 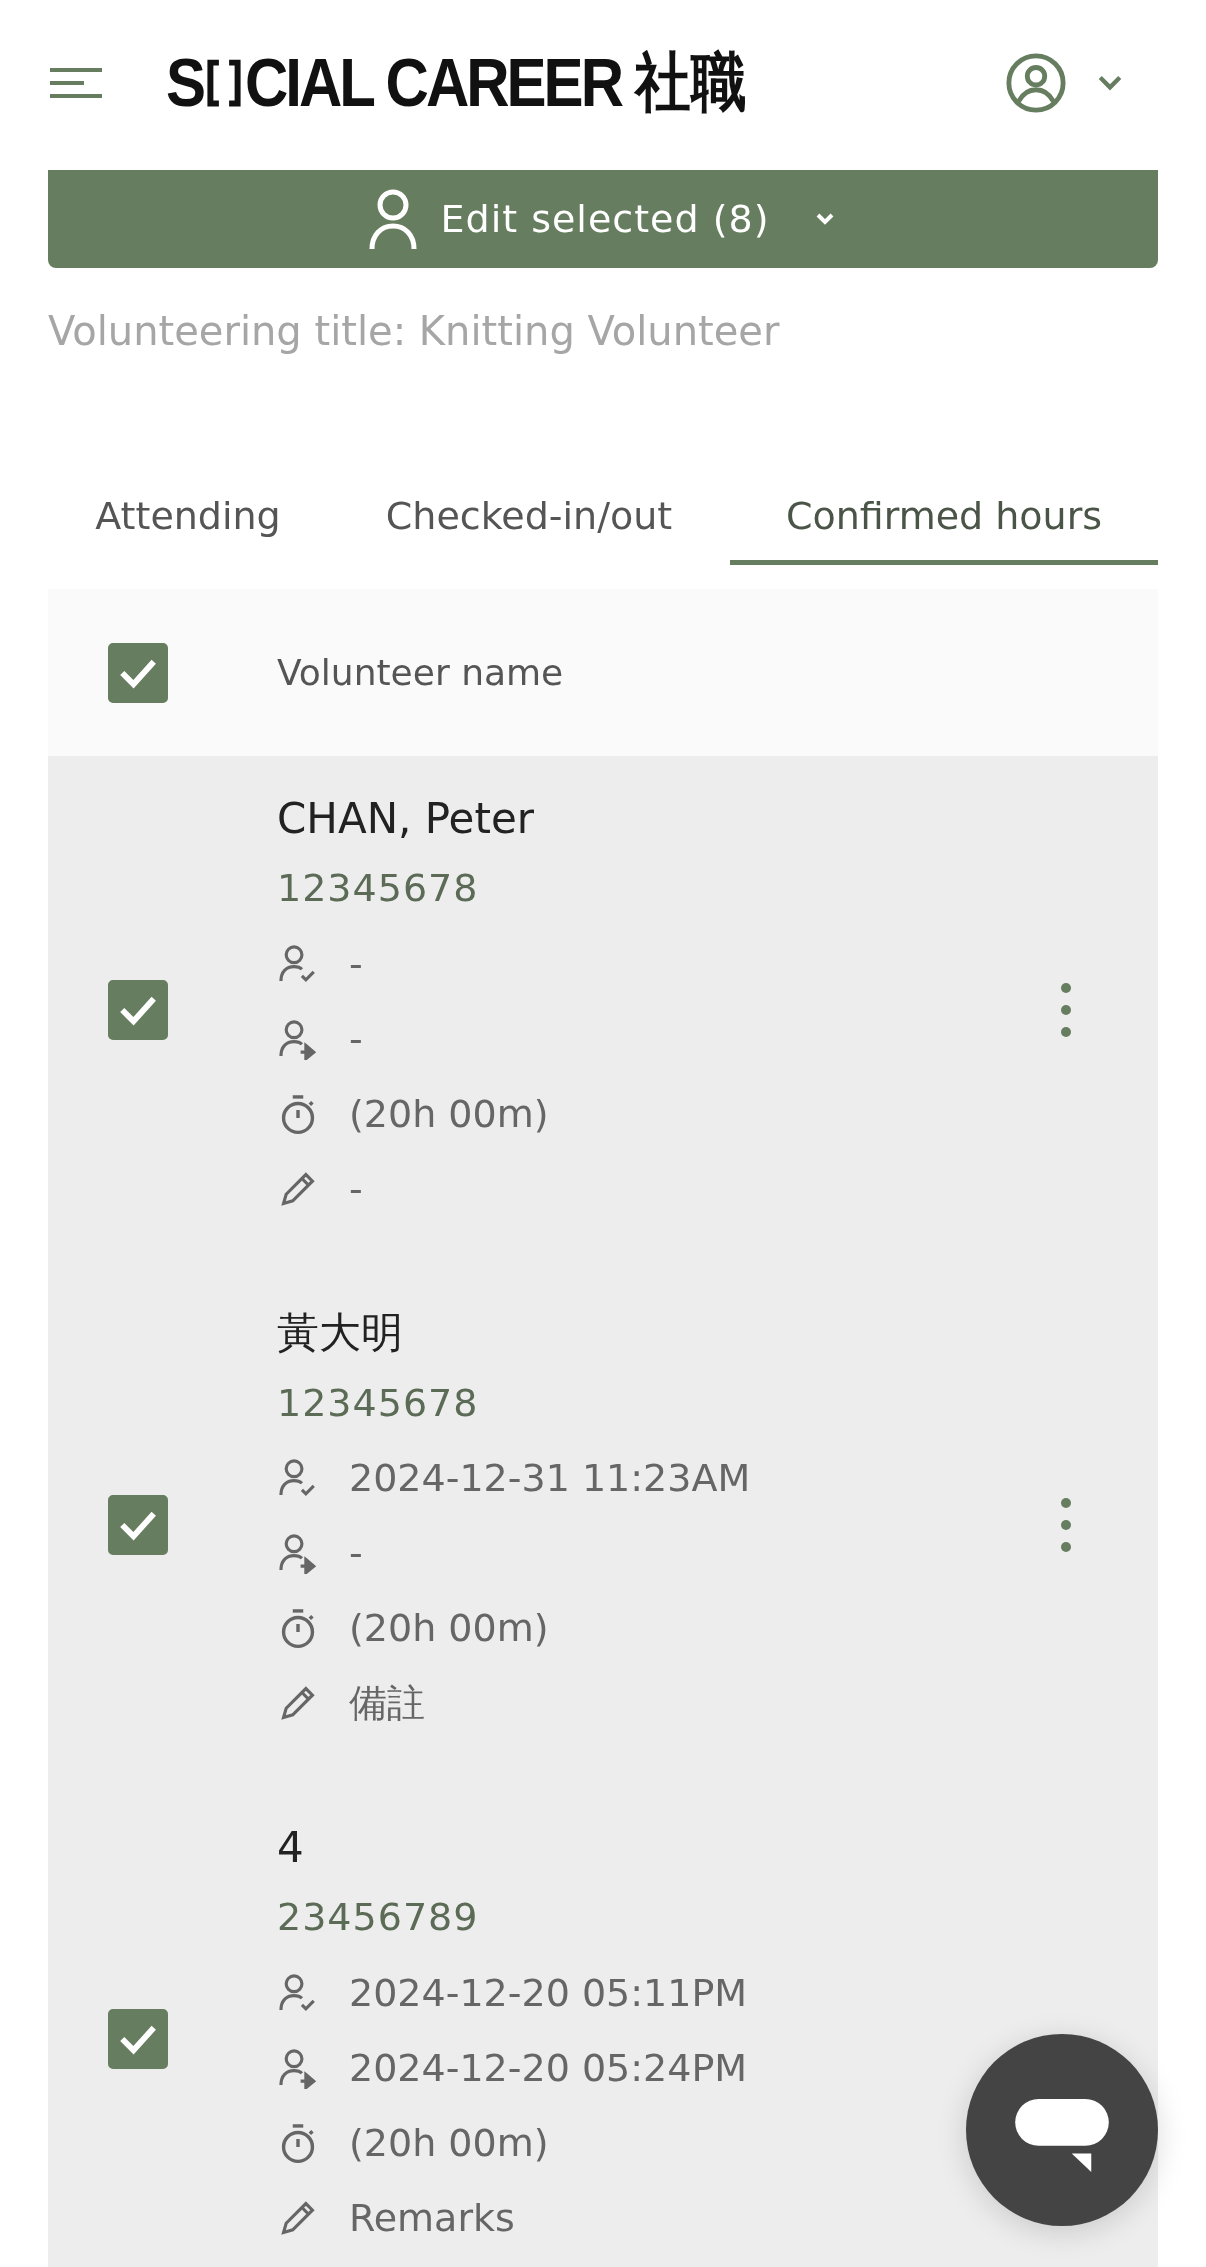 I want to click on chevron-down-icon, so click(x=1110, y=82).